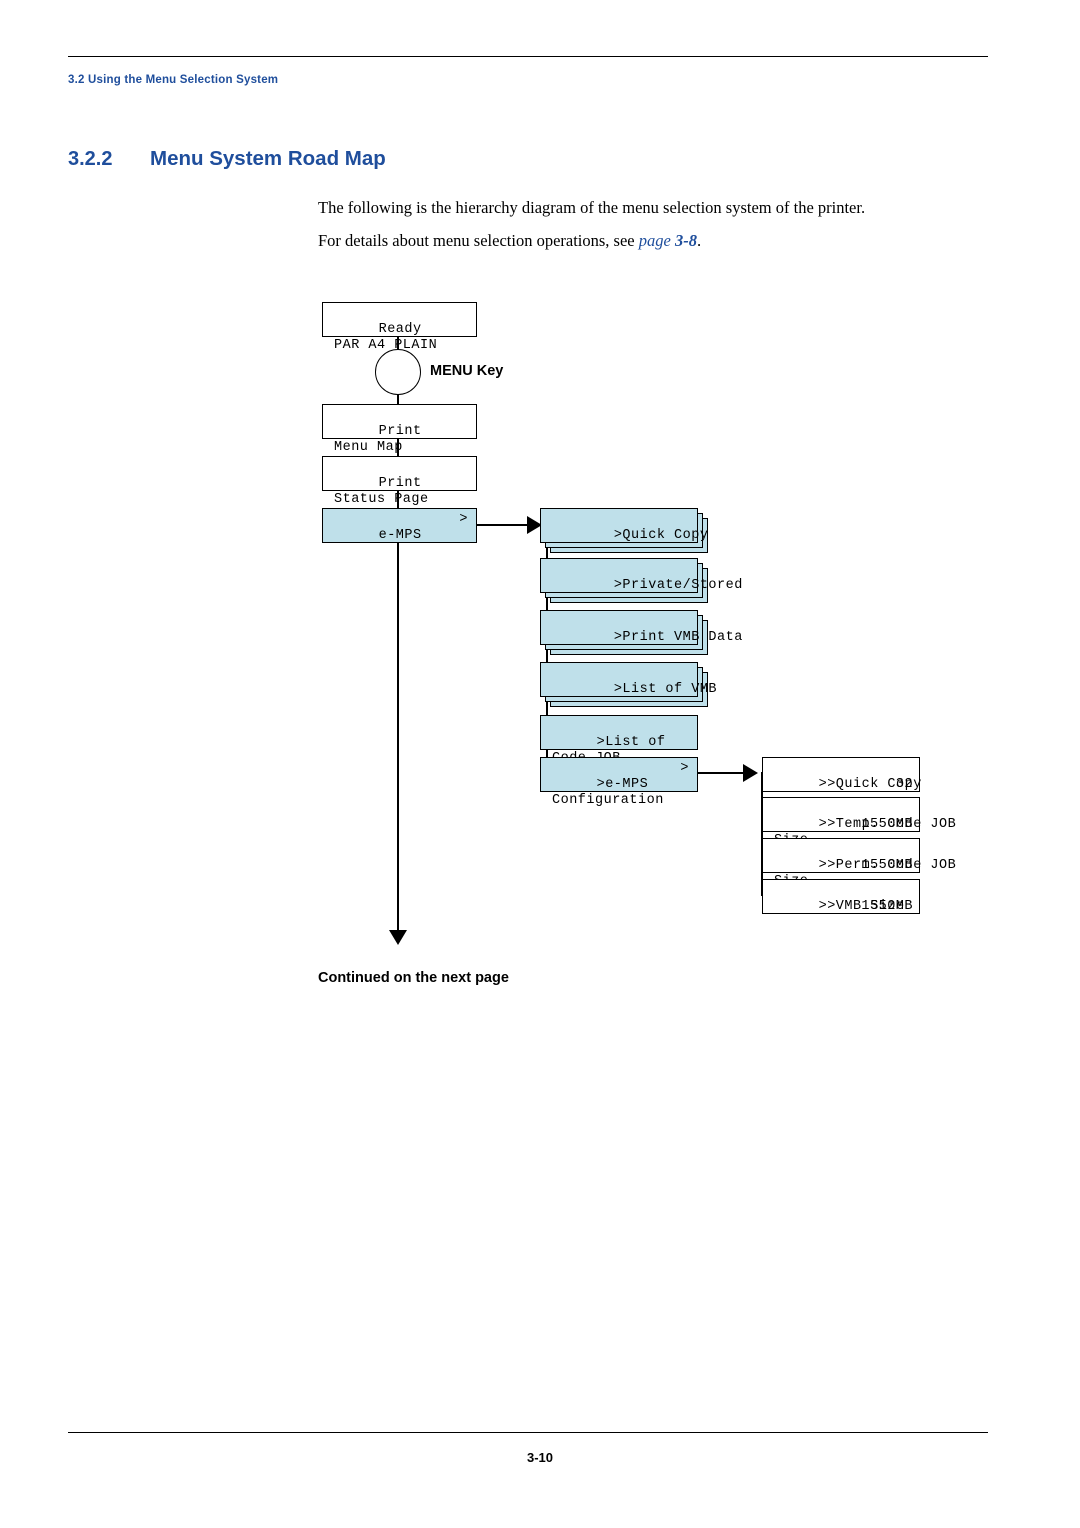 The image size is (1080, 1528). Describe the element at coordinates (608, 800) in the screenshot. I see `lcd-line2: Configuration` at that location.